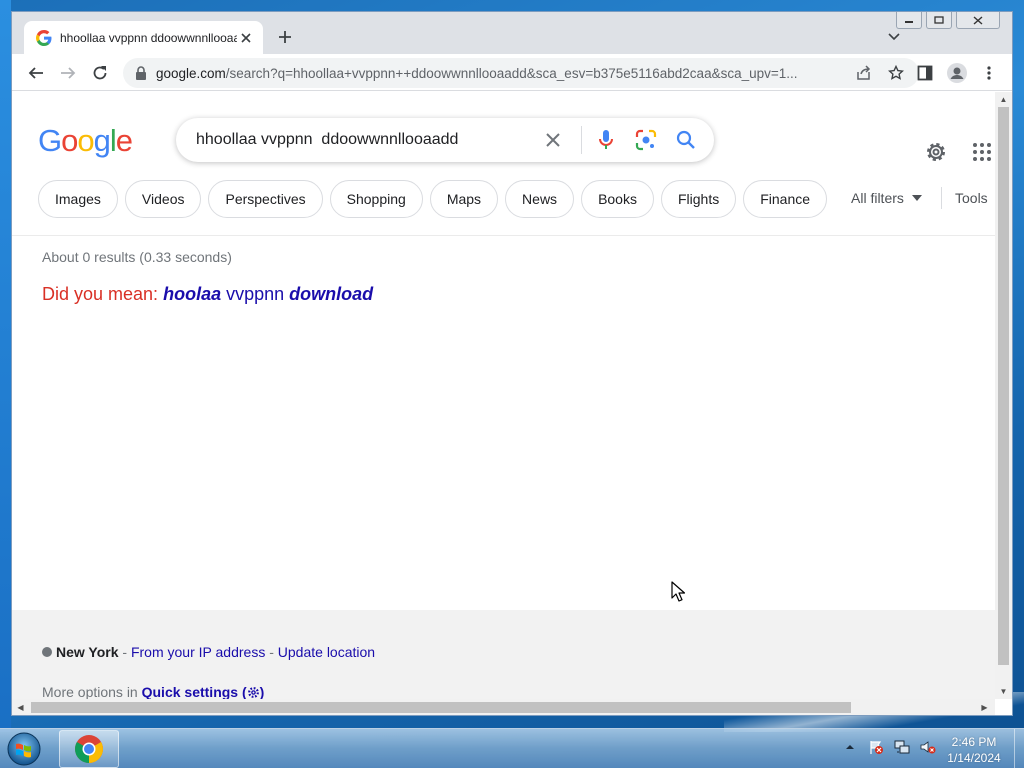 The width and height of the screenshot is (1024, 768). What do you see at coordinates (925, 73) in the screenshot?
I see `side-panel-button` at bounding box center [925, 73].